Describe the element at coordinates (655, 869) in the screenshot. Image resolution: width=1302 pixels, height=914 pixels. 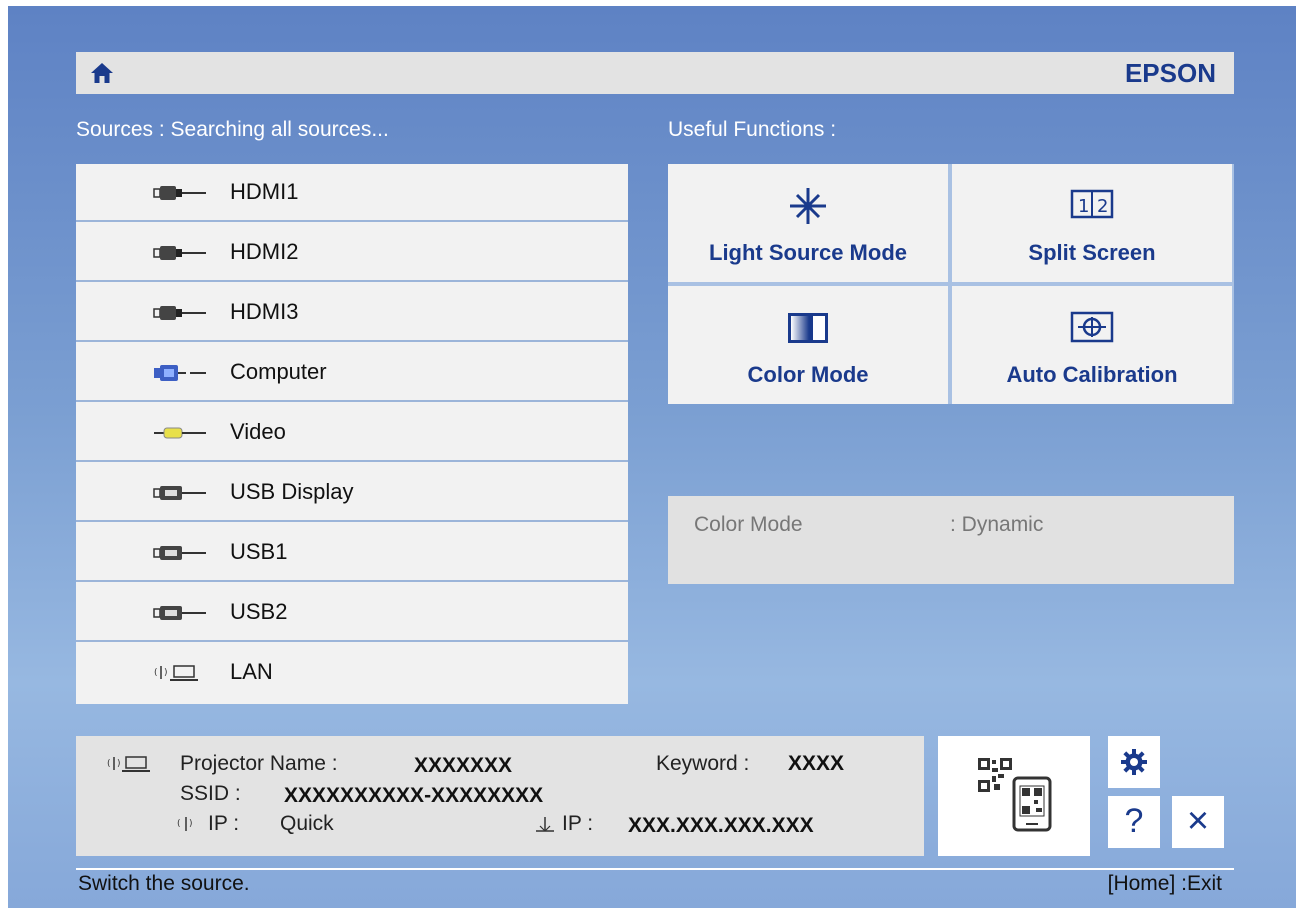
I see `status-divider` at that location.